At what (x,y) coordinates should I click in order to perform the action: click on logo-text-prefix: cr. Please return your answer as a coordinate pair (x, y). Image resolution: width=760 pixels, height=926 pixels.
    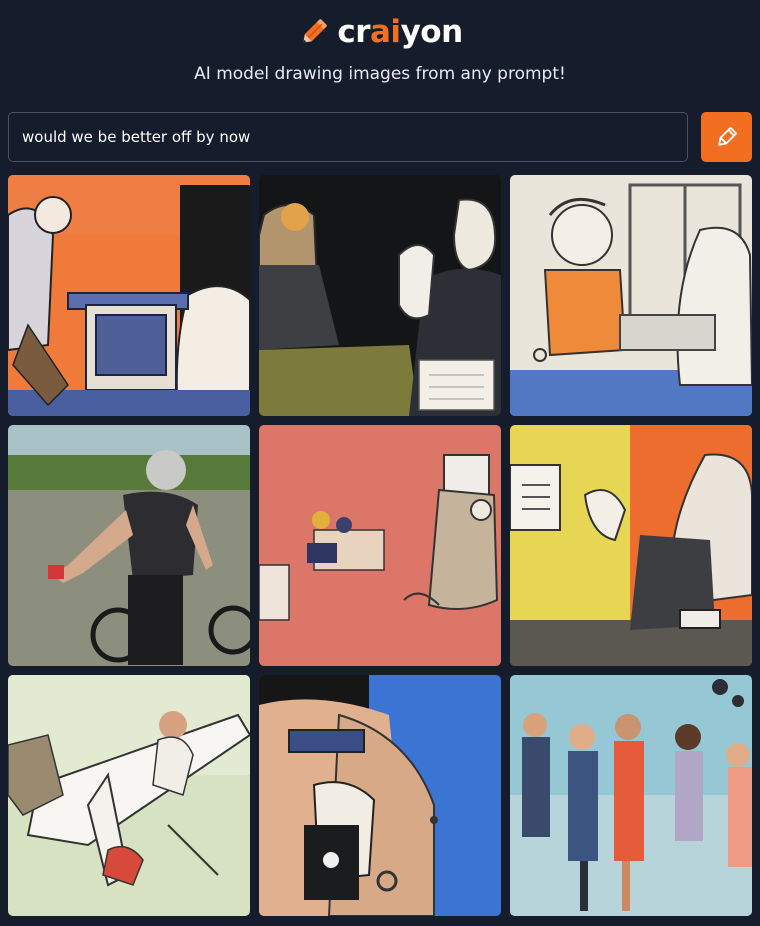
    Looking at the image, I should click on (354, 32).